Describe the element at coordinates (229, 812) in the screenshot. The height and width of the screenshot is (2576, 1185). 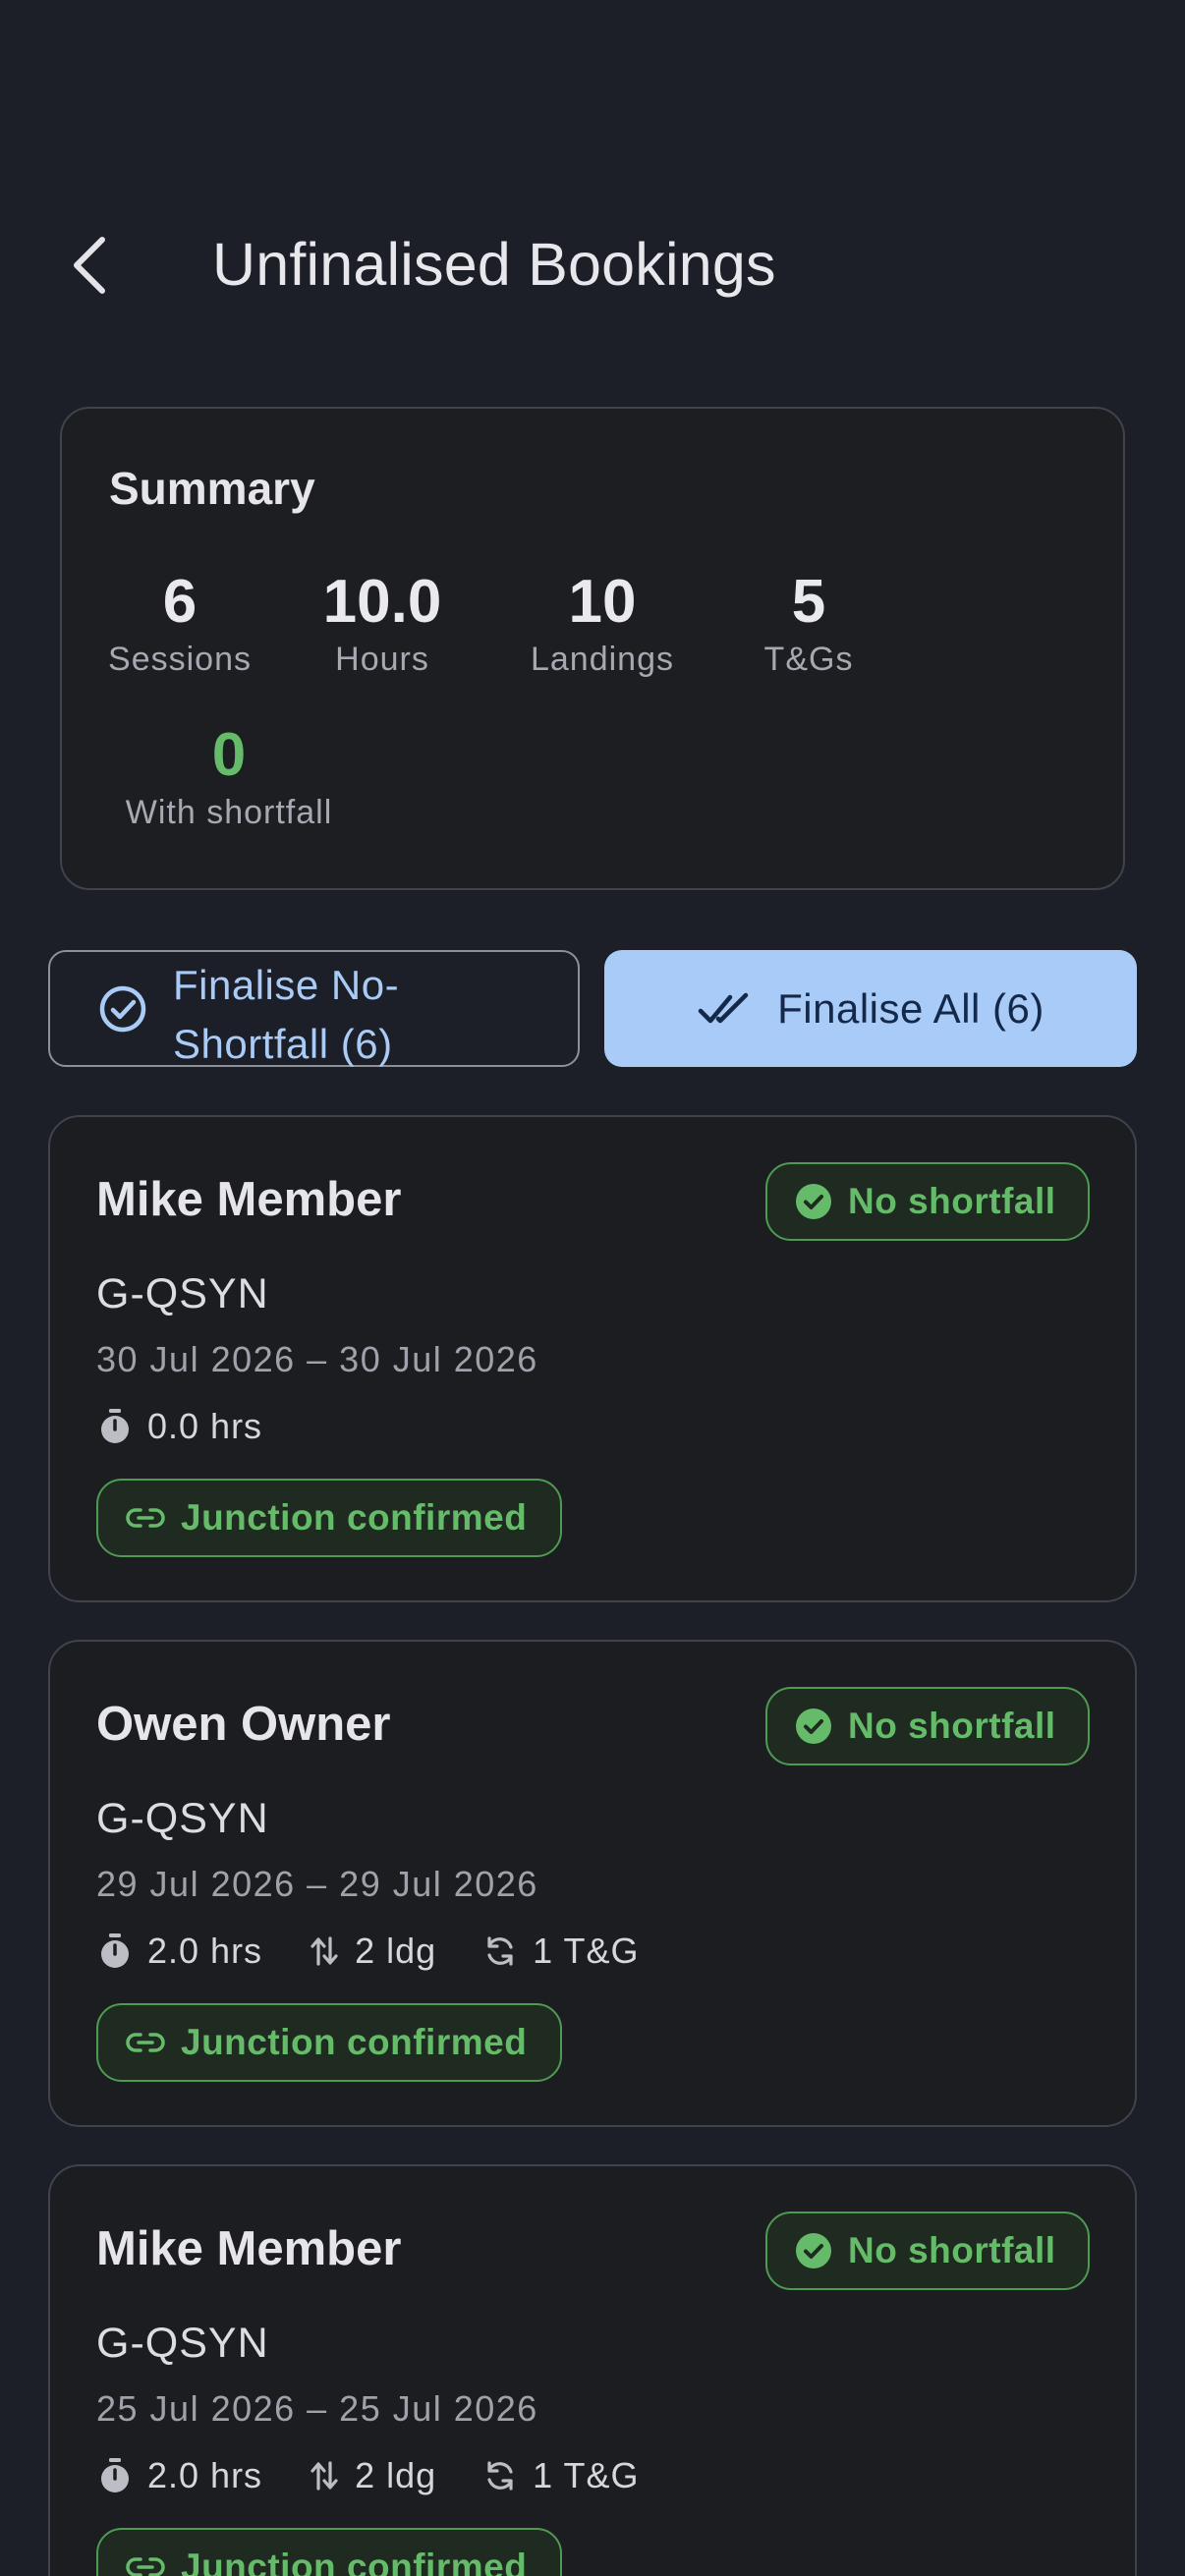
I see `stat-label: With shortfall` at that location.